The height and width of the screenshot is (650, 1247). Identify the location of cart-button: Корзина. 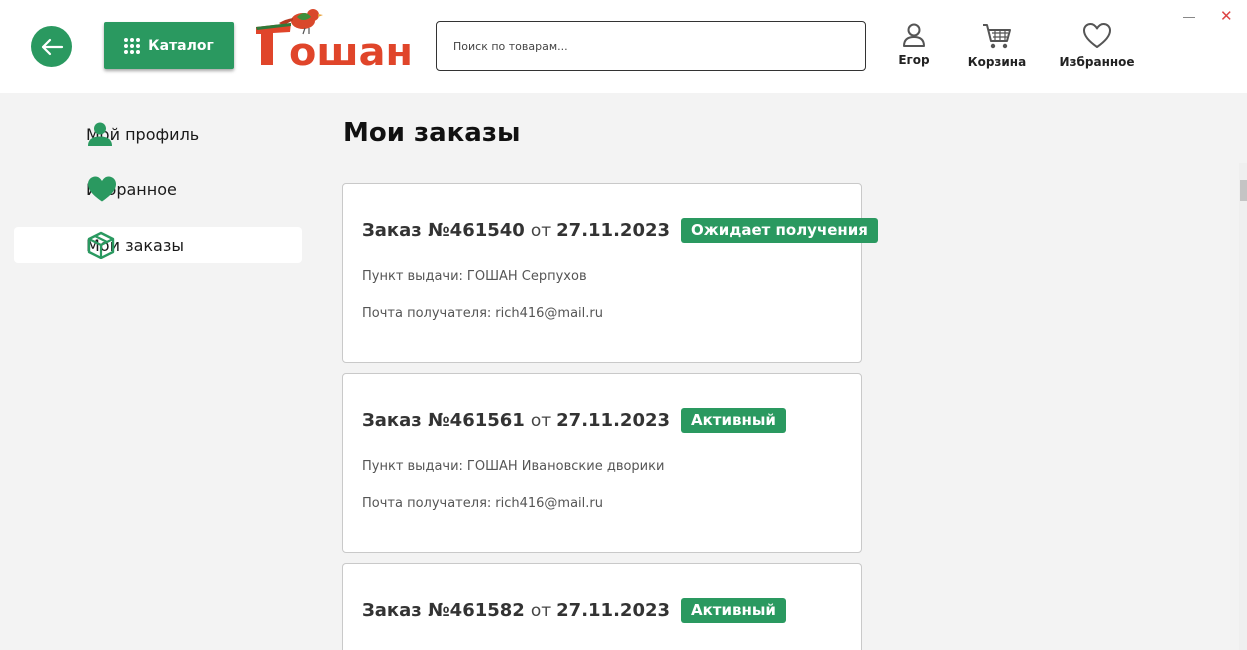
(997, 45).